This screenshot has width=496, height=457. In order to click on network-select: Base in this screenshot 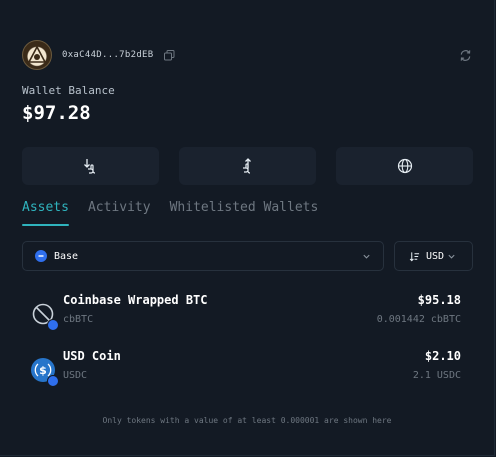, I will do `click(203, 256)`.